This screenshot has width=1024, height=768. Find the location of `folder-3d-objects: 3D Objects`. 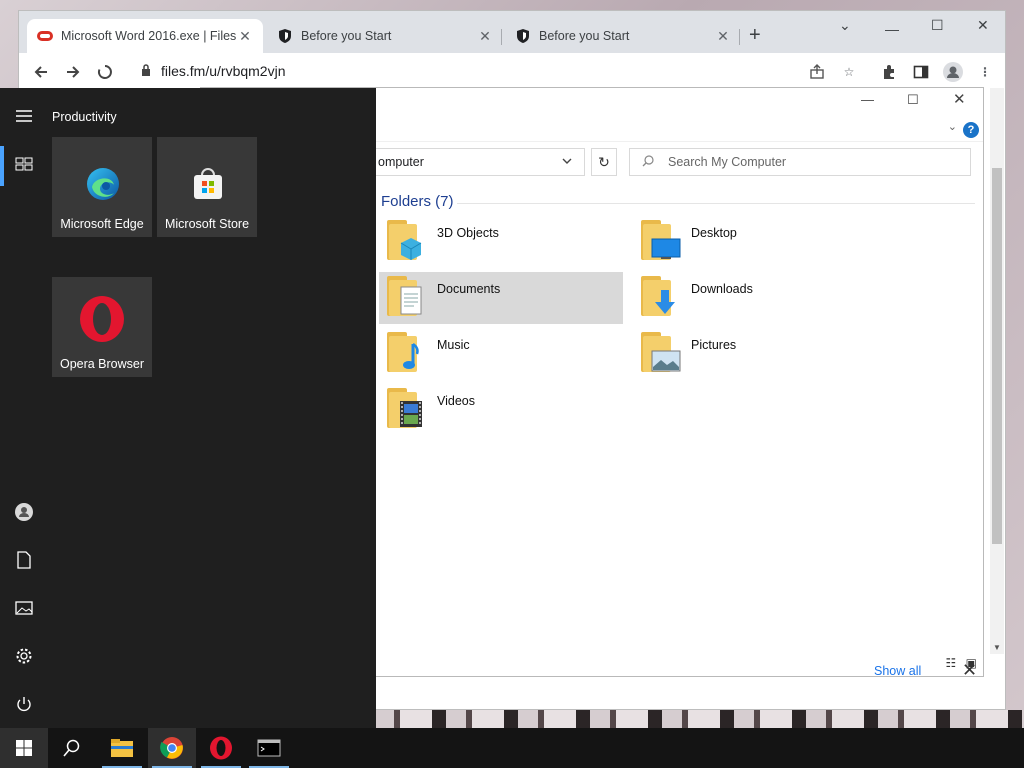

folder-3d-objects: 3D Objects is located at coordinates (501, 242).